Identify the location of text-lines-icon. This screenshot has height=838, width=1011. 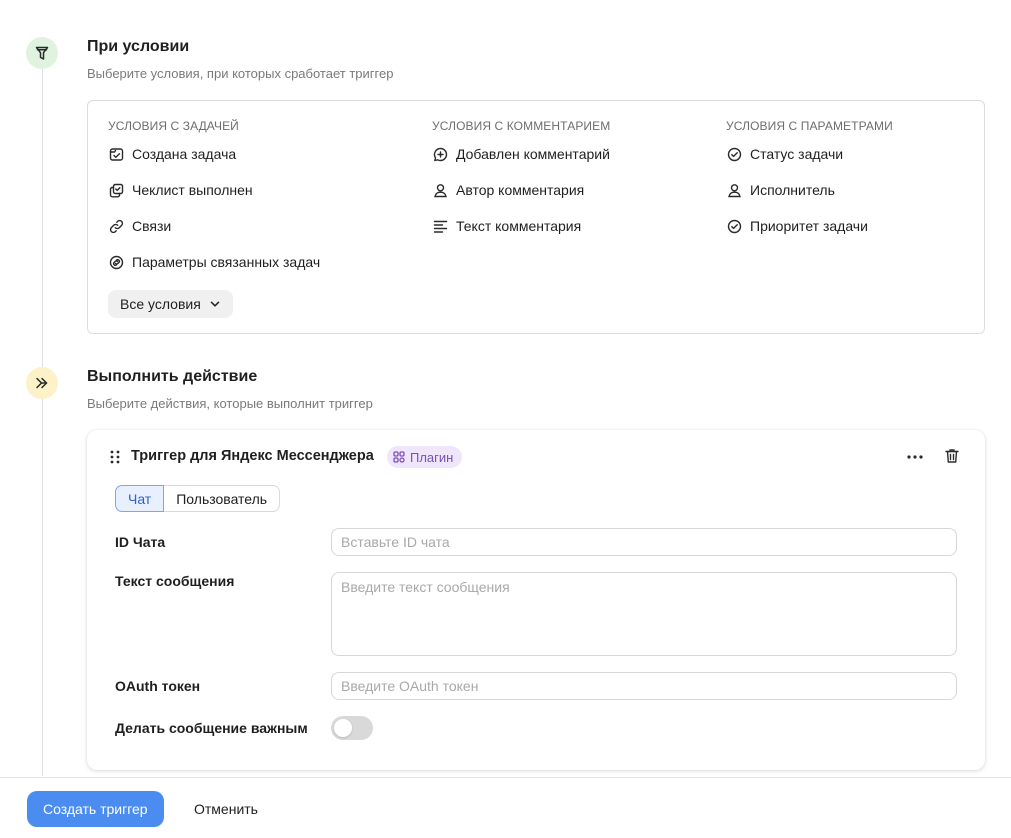
(440, 226).